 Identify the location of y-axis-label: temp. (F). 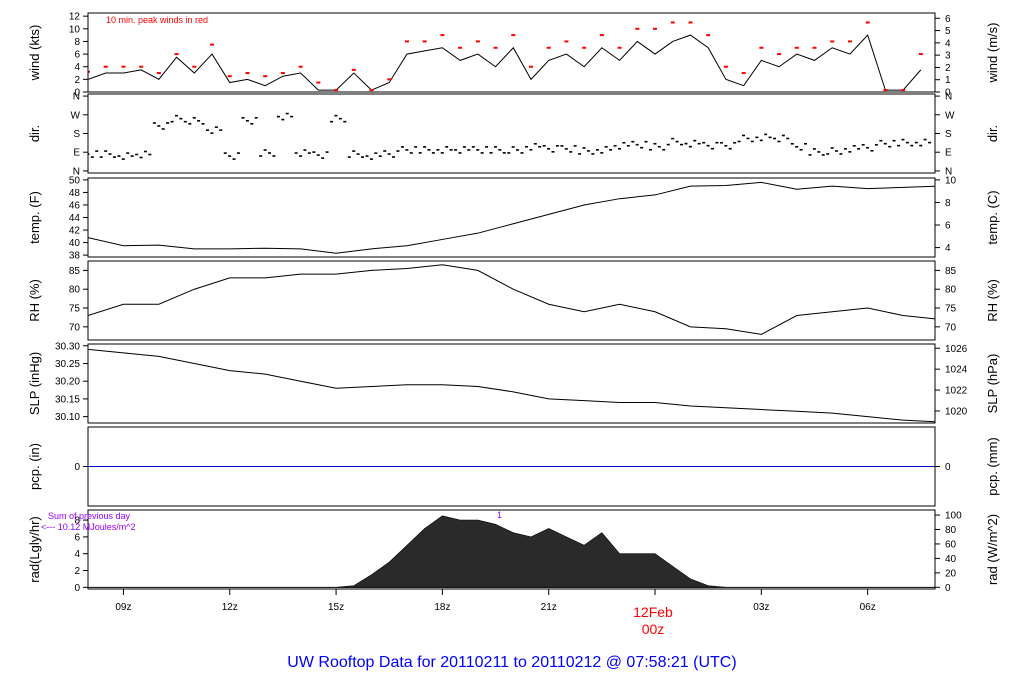
(34, 217).